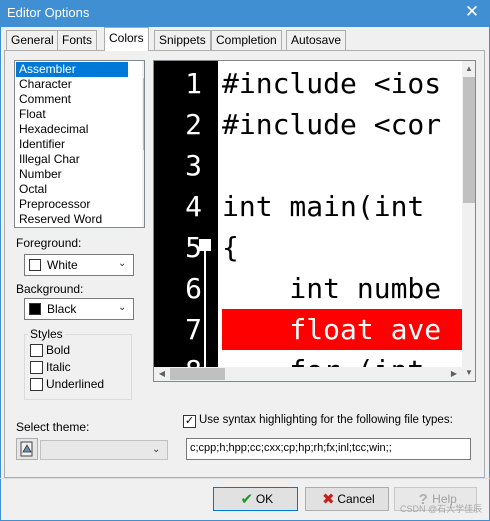 This screenshot has width=490, height=521. I want to click on list-item: Octal, so click(72, 189).